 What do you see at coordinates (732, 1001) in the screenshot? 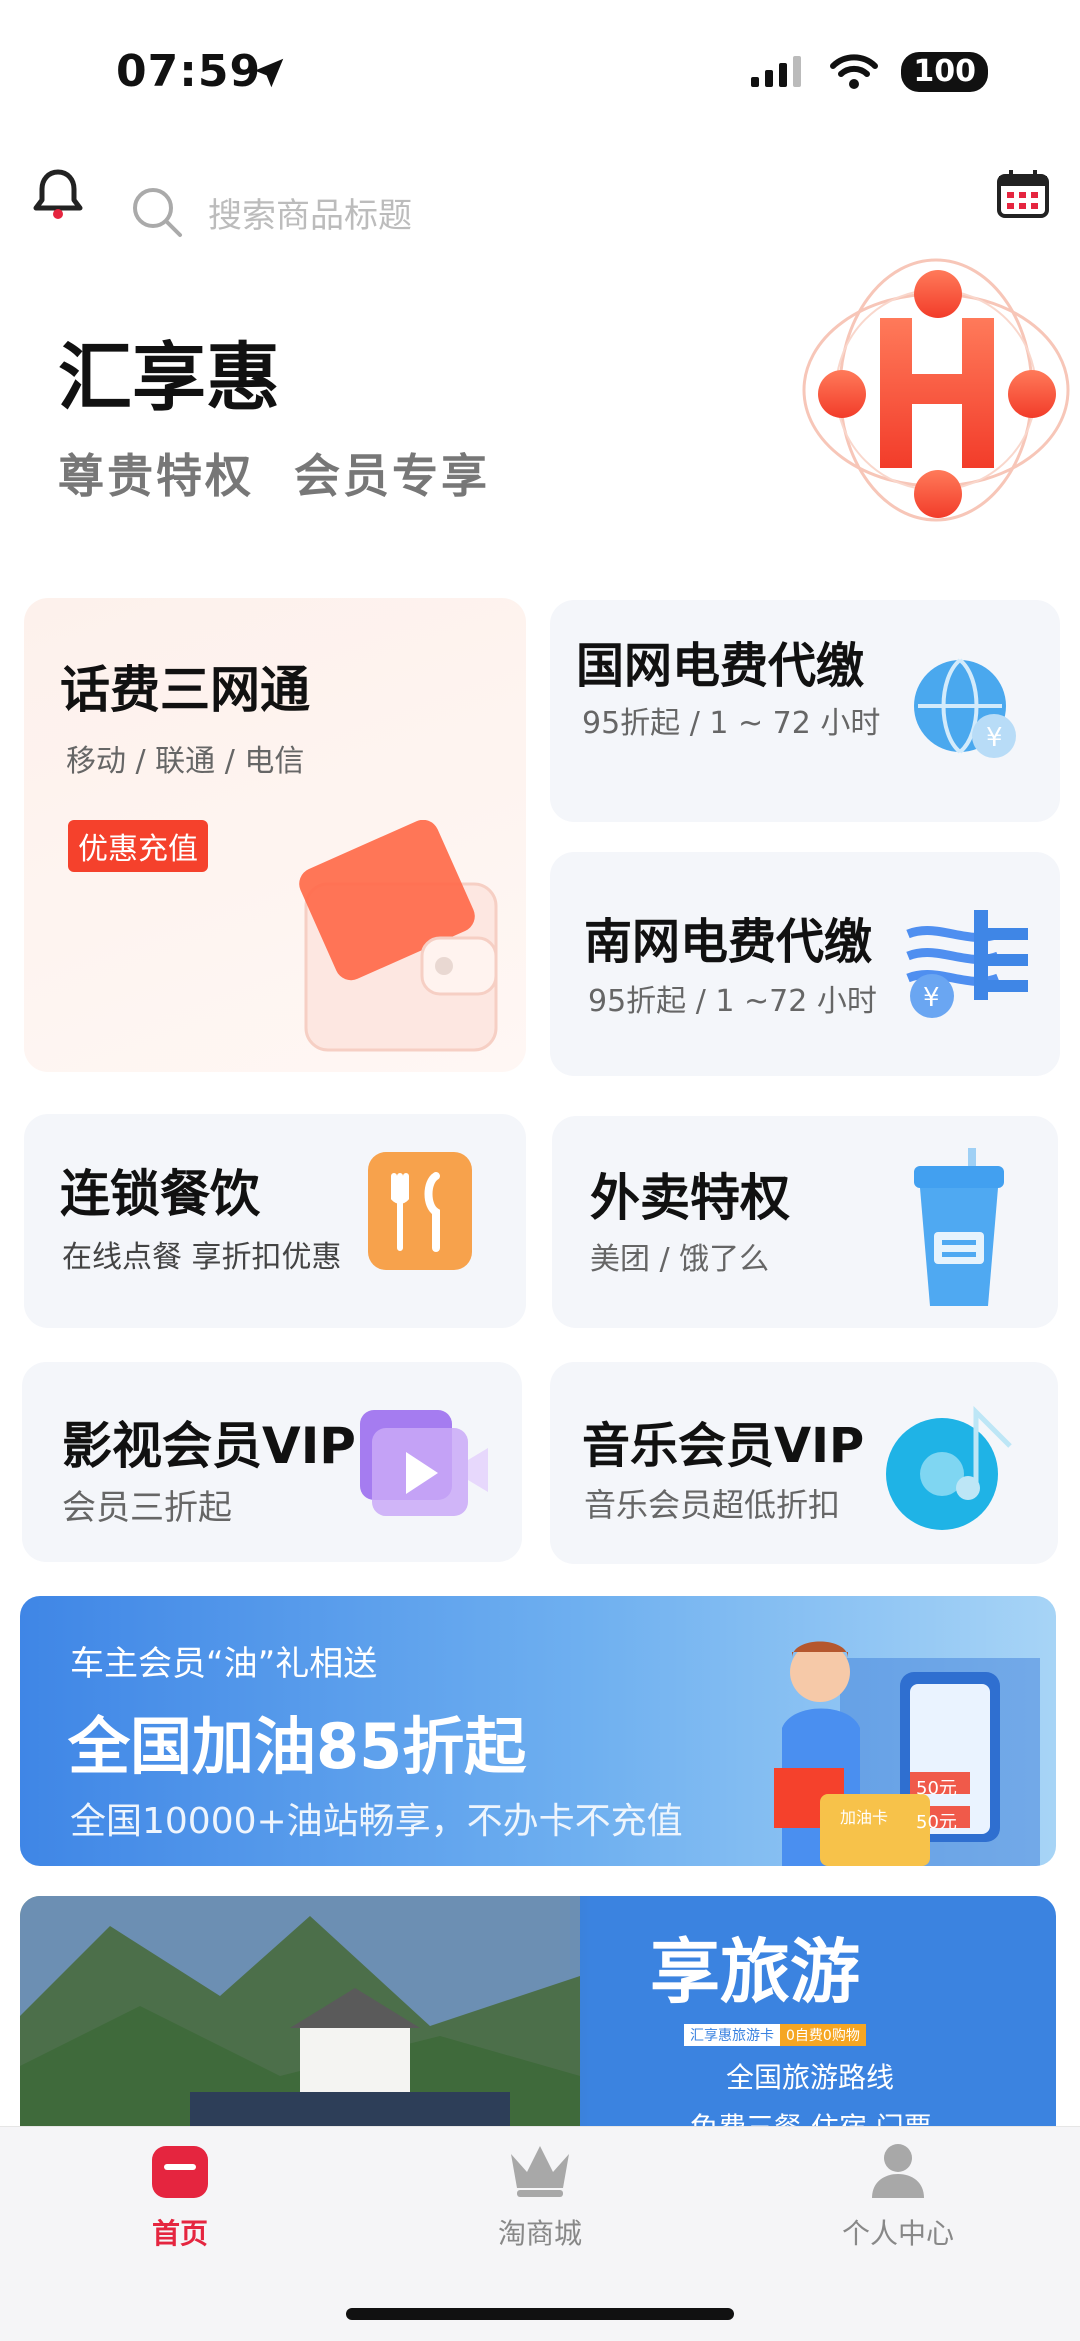
I see `card-south-grid-sub: 95折起 / 1 ~72 小时` at bounding box center [732, 1001].